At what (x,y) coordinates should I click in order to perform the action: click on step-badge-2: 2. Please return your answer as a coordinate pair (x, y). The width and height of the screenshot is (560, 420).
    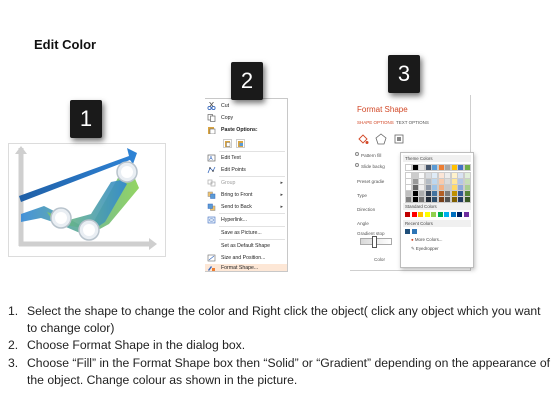
    Looking at the image, I should click on (247, 81).